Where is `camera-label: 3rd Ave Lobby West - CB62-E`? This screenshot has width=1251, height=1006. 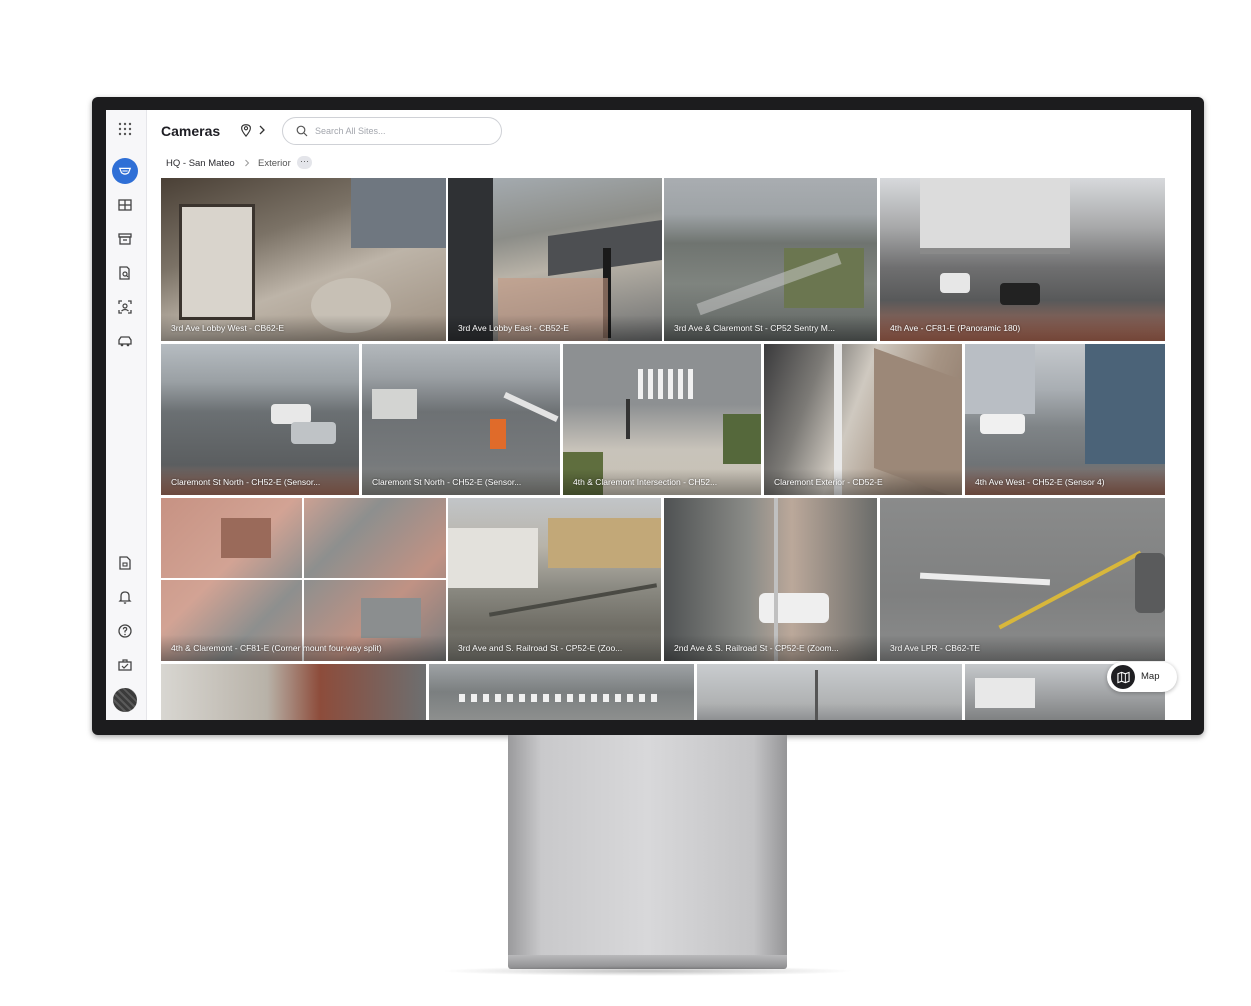 camera-label: 3rd Ave Lobby West - CB62-E is located at coordinates (228, 328).